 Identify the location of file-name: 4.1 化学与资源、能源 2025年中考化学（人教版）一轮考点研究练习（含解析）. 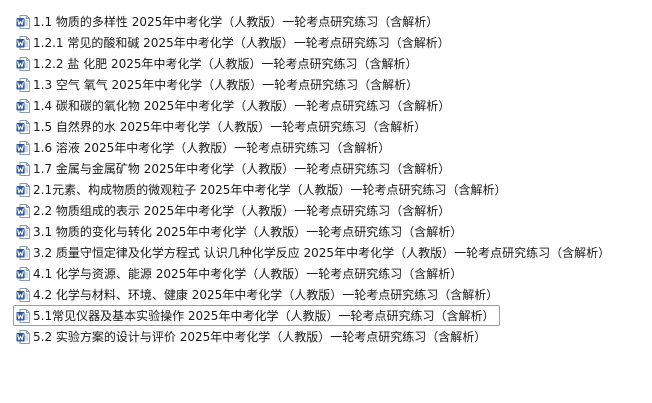
(248, 273).